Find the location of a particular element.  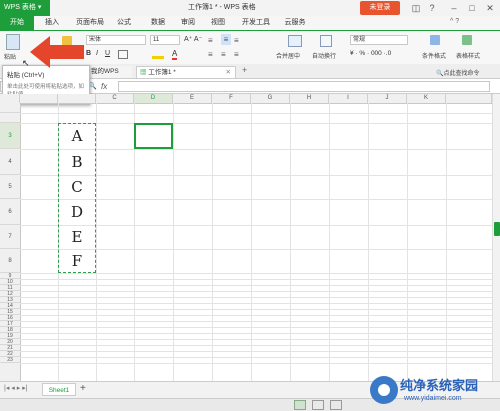

row-header: 23 is located at coordinates (10, 360).